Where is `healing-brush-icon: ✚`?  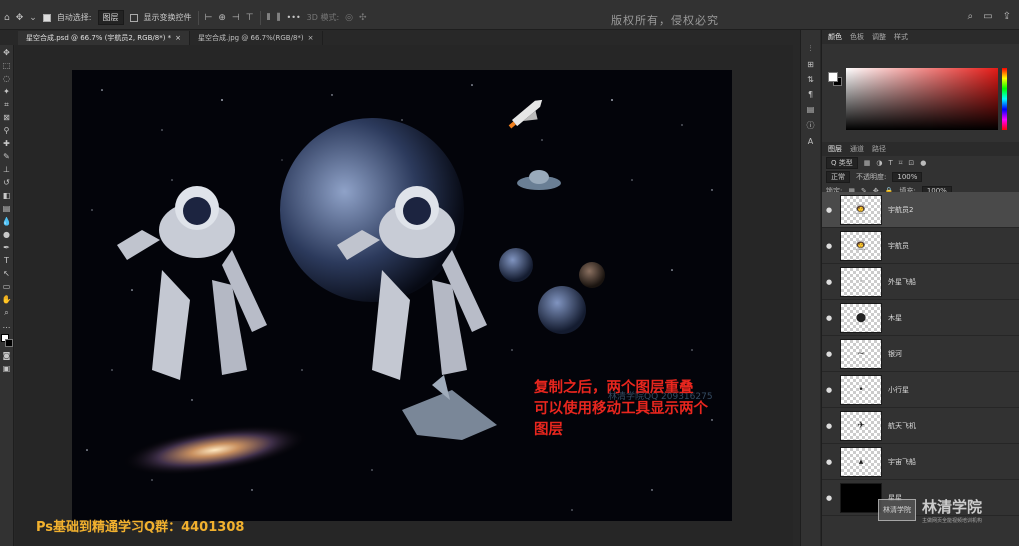
healing-brush-icon: ✚ is located at coordinates (6, 144).